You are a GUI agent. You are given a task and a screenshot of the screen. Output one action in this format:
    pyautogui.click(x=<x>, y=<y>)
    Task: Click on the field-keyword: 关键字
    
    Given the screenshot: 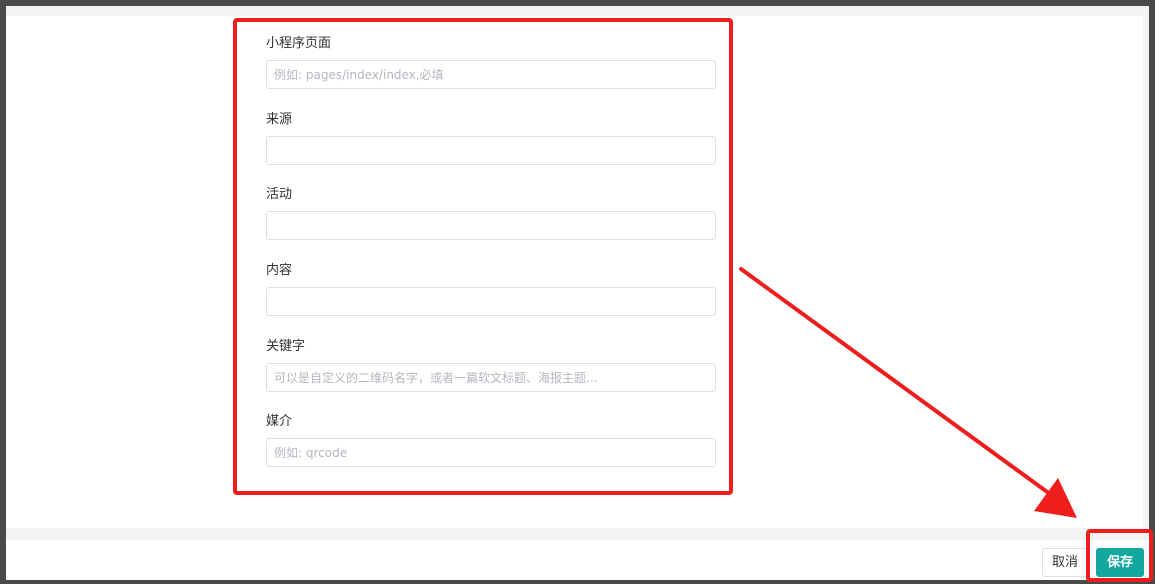 What is the action you would take?
    pyautogui.click(x=492, y=365)
    